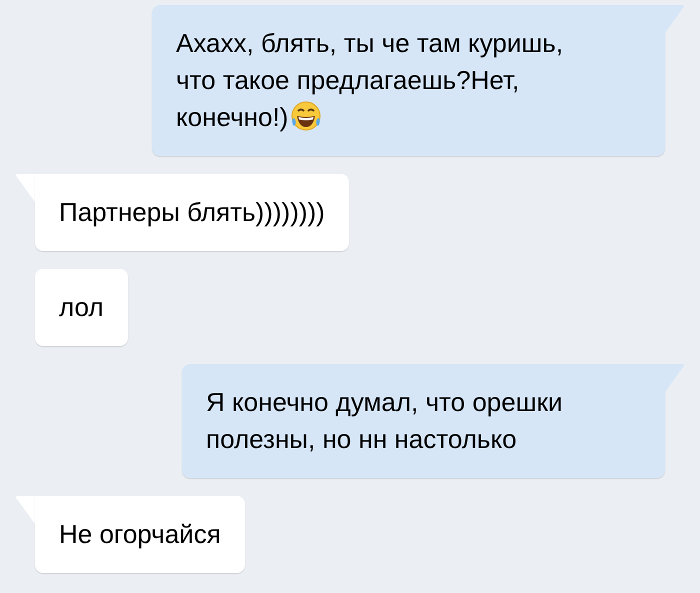 Image resolution: width=700 pixels, height=593 pixels. I want to click on message-text: Я конечно думал, что орешки полезны, но нн настолько, so click(384, 420).